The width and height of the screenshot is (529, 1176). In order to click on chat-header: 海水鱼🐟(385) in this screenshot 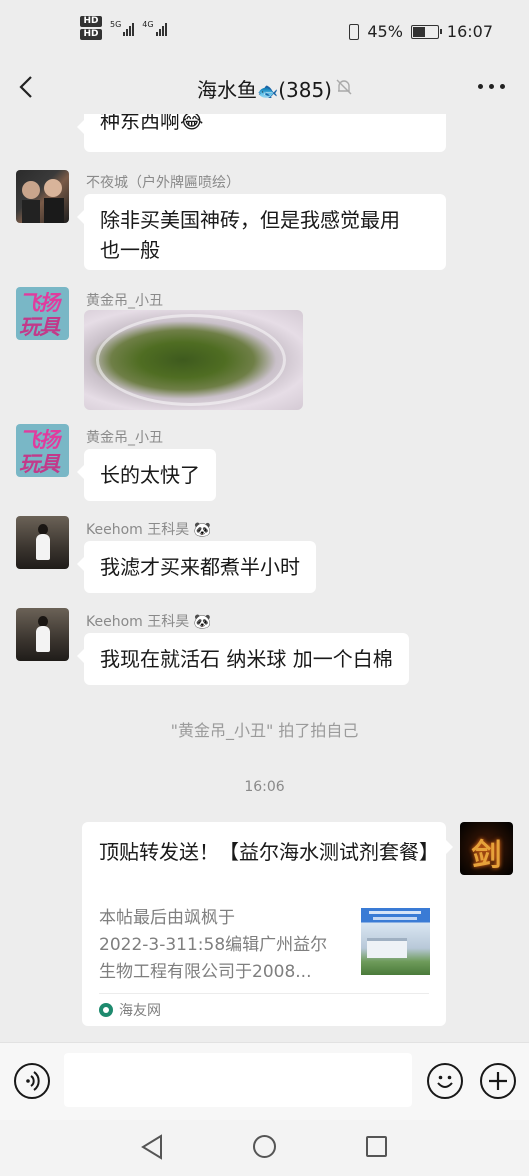, I will do `click(264, 88)`.